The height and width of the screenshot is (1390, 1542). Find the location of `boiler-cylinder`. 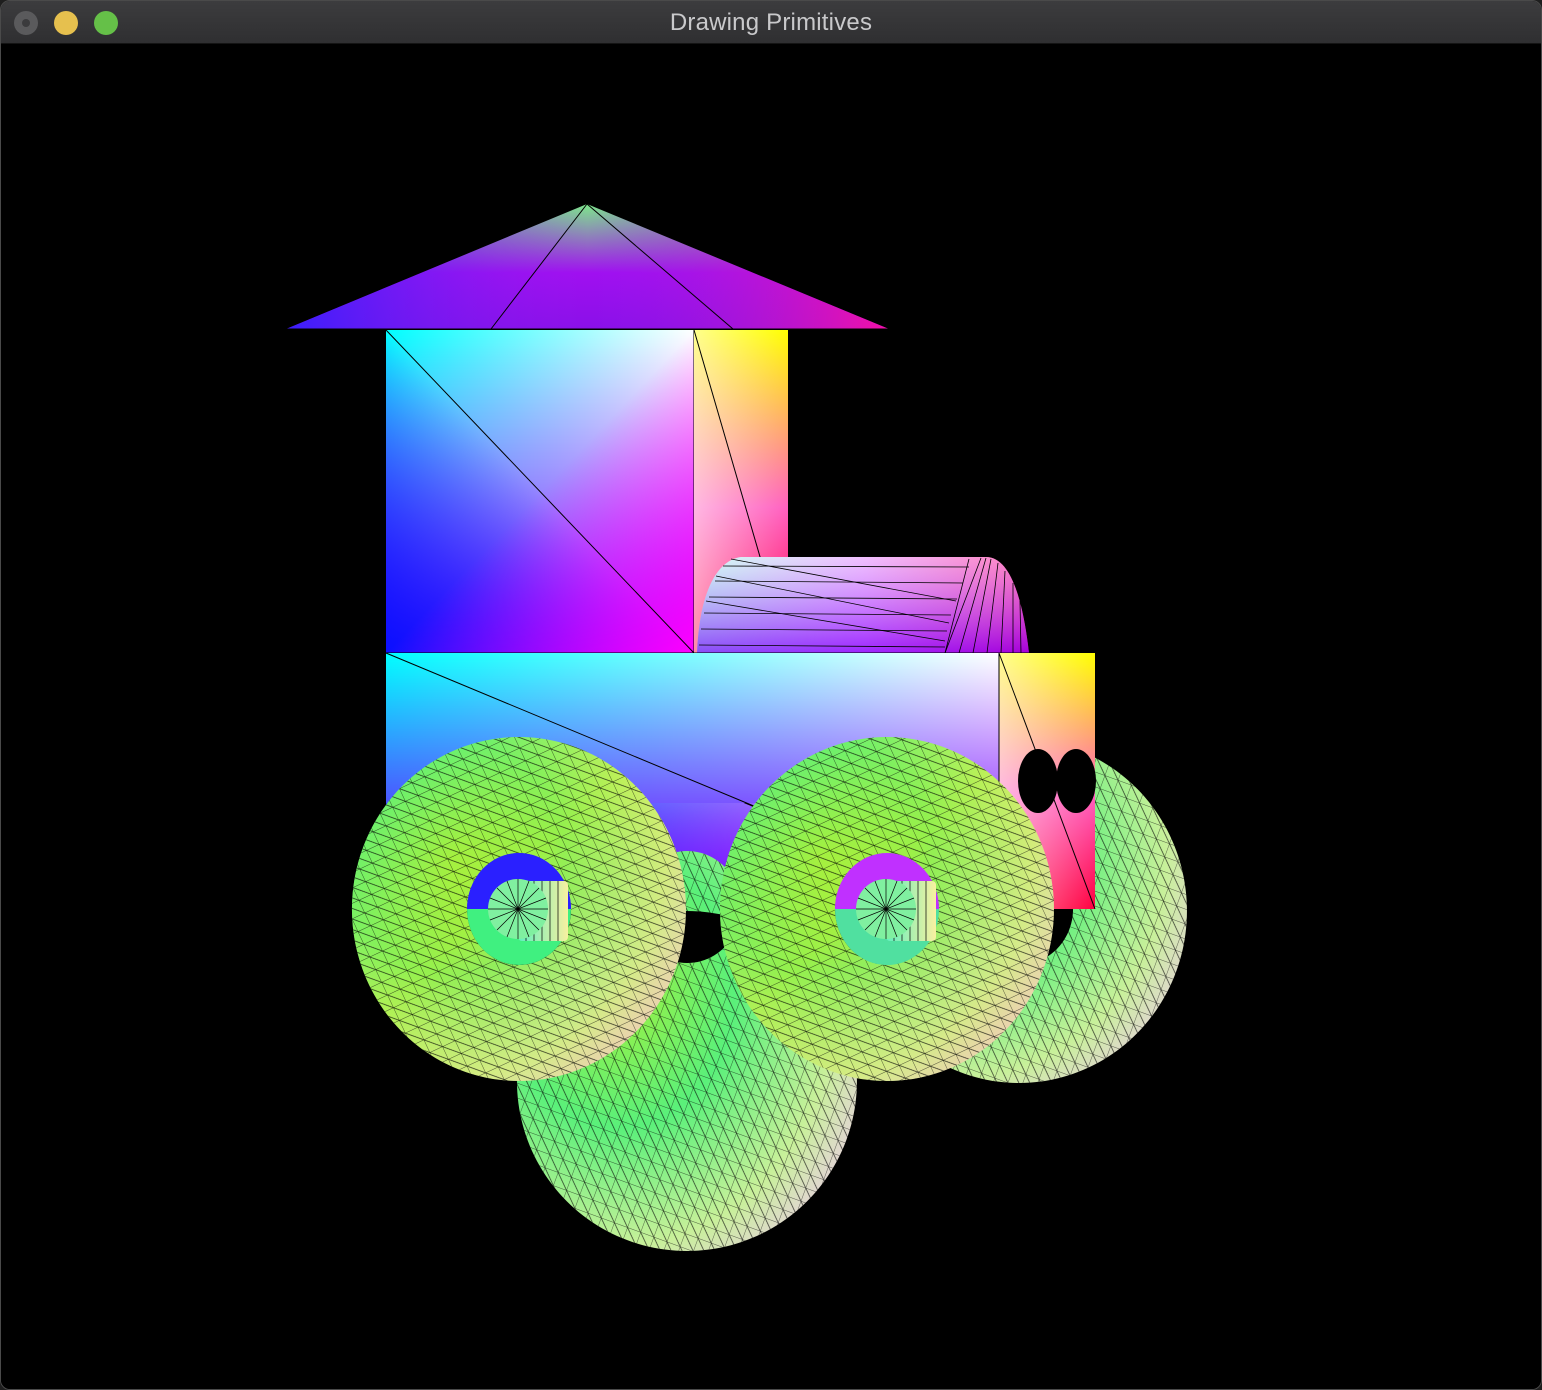

boiler-cylinder is located at coordinates (863, 605).